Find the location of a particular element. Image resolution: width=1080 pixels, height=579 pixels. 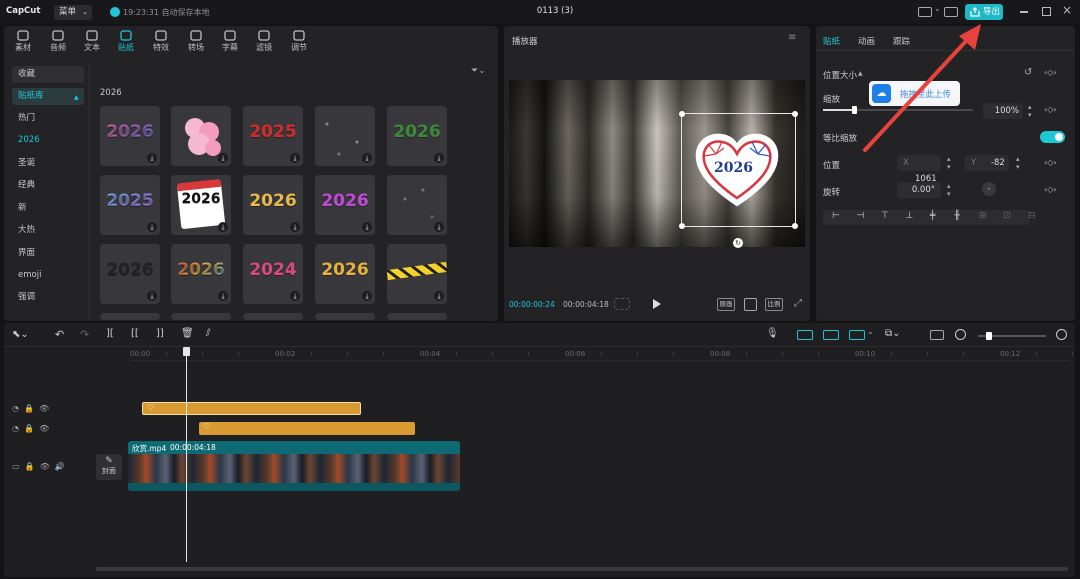

tool-transition: 转场 is located at coordinates (196, 41).